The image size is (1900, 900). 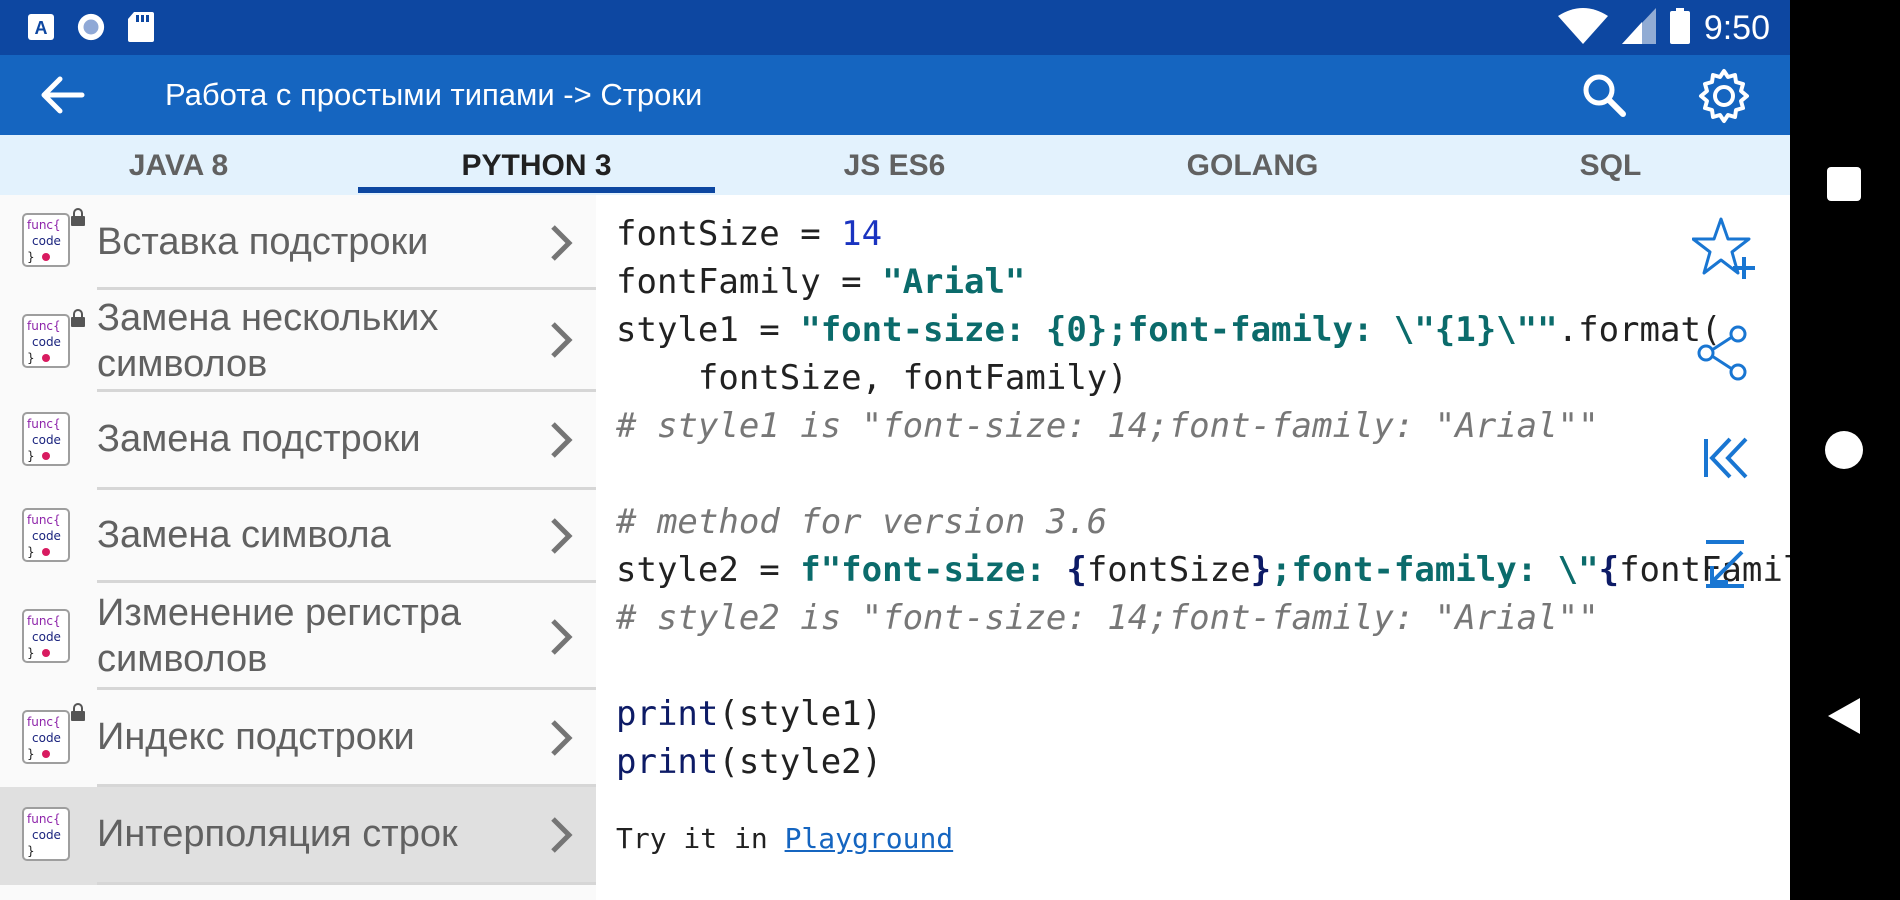 I want to click on list-item-label: Изменение регистра символов, so click(x=279, y=636).